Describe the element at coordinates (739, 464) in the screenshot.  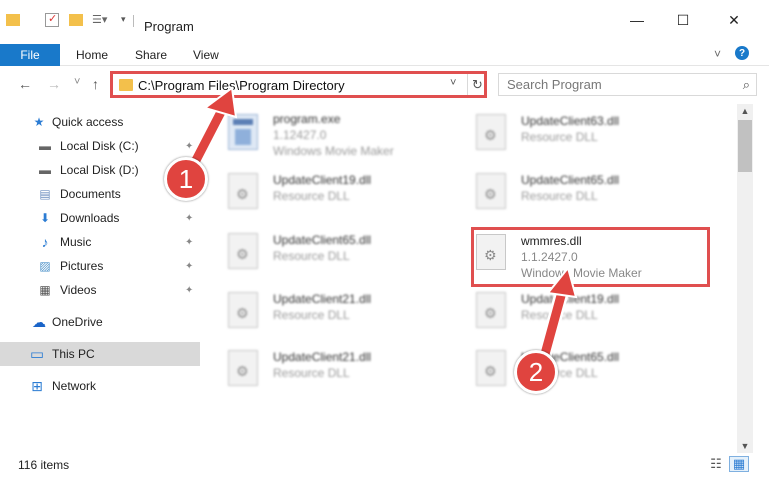
I see `tiles-view-icon: ▦` at that location.